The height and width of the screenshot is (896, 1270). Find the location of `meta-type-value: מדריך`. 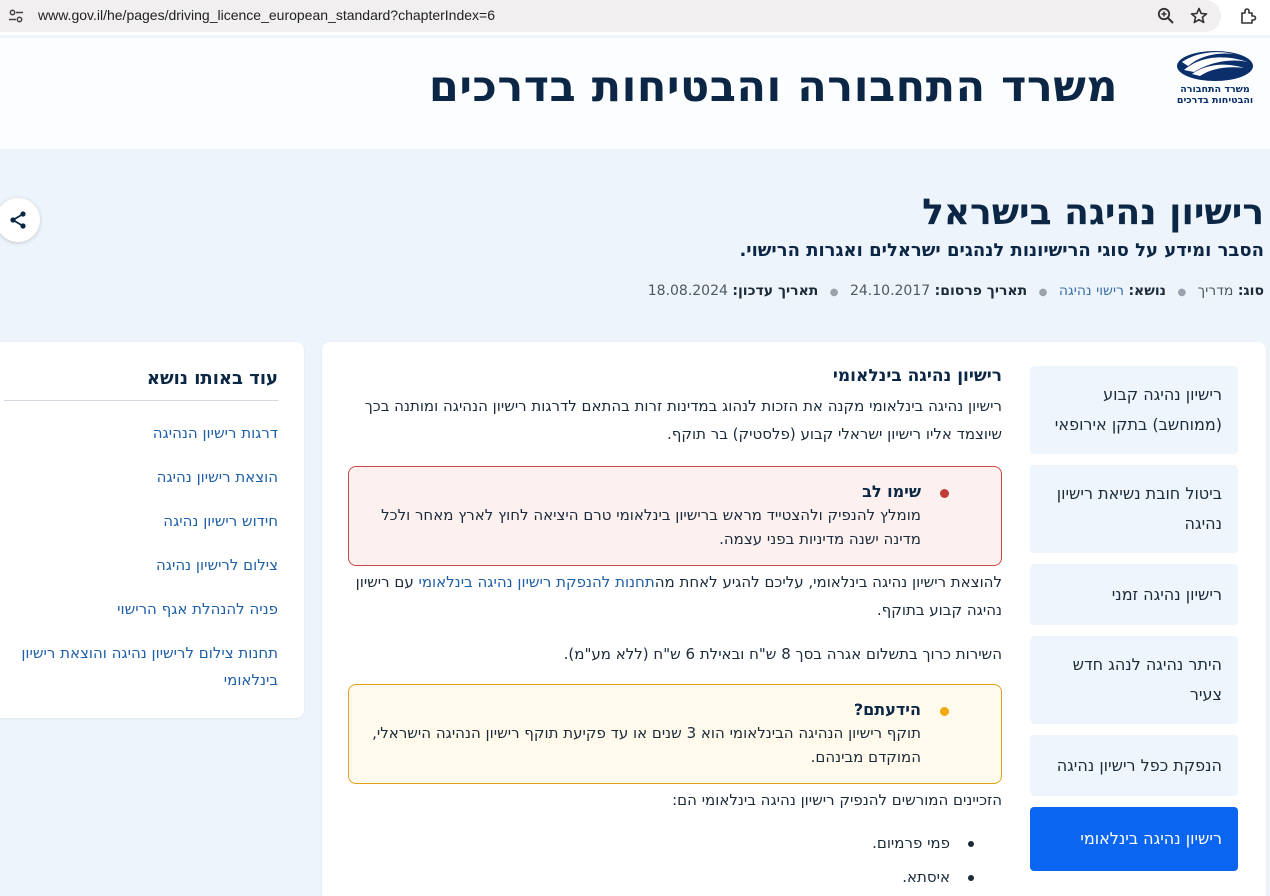

meta-type-value: מדריך is located at coordinates (1215, 291).